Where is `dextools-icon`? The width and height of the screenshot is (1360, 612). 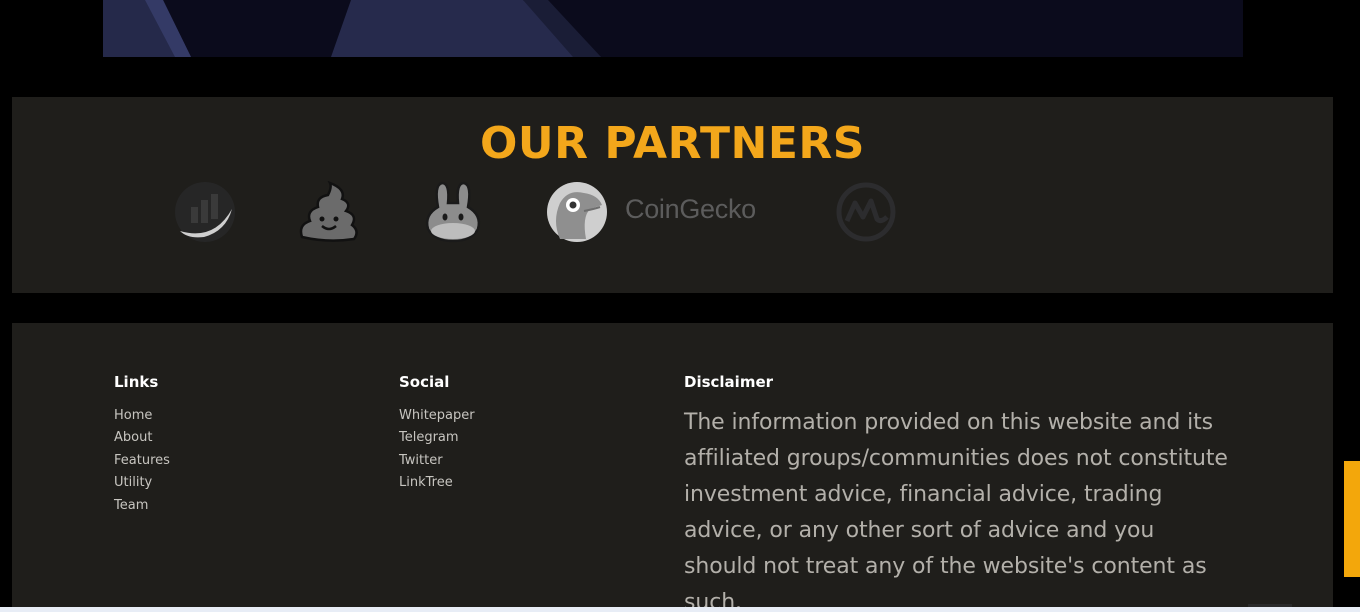 dextools-icon is located at coordinates (205, 212).